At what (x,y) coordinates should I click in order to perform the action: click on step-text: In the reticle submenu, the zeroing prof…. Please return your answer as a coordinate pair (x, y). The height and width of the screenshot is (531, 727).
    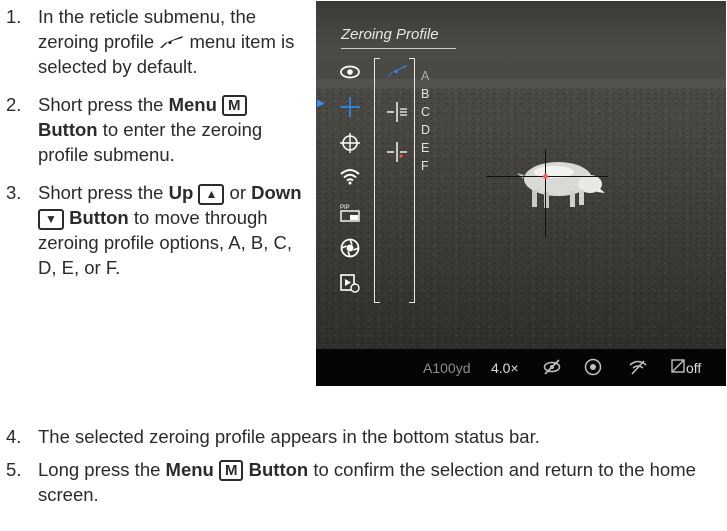
    Looking at the image, I should click on (166, 41).